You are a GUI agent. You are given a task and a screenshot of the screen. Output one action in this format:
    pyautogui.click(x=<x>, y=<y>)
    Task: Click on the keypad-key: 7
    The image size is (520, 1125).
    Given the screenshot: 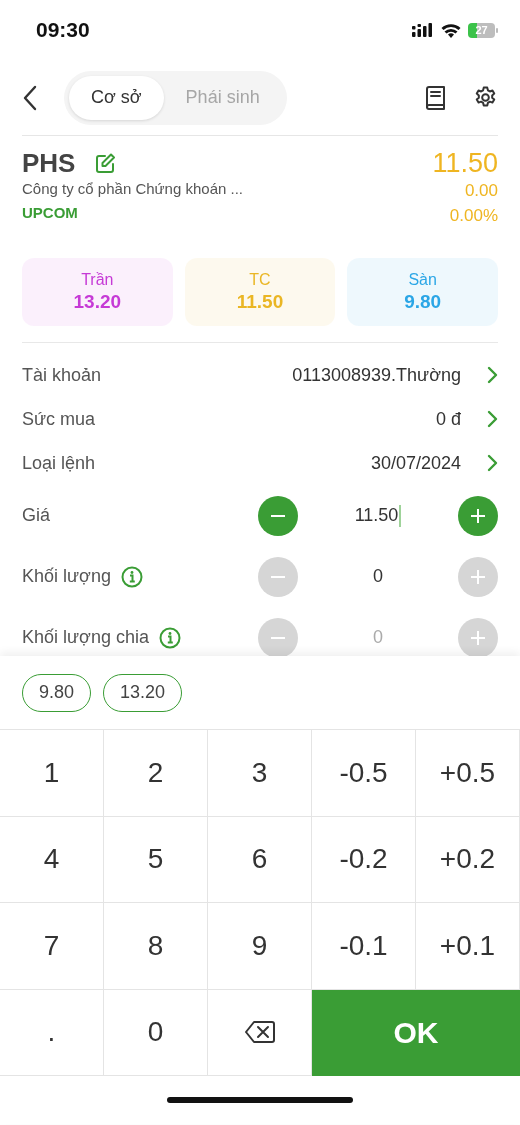 What is the action you would take?
    pyautogui.click(x=52, y=946)
    